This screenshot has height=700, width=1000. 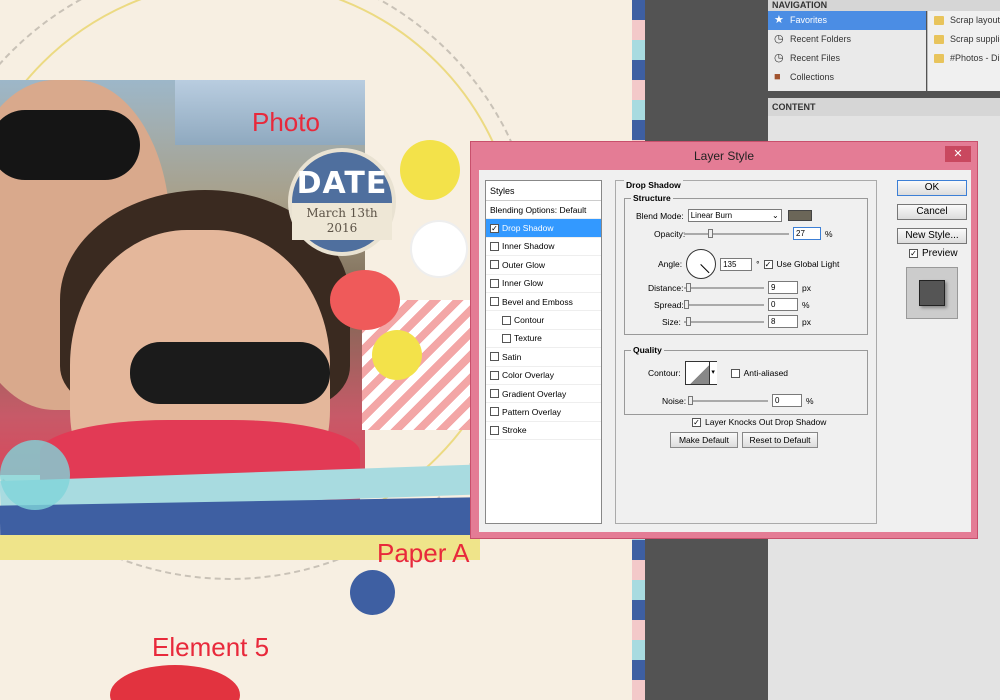 What do you see at coordinates (494, 228) in the screenshot?
I see `checkbox-checked: ✓` at bounding box center [494, 228].